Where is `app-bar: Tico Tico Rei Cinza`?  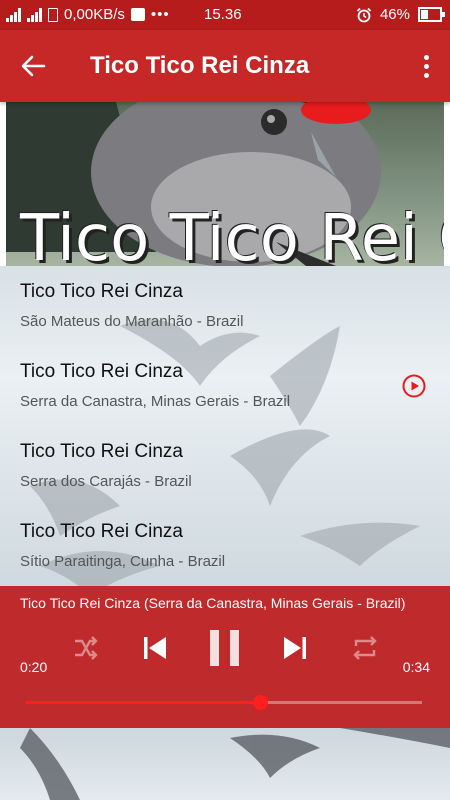 app-bar: Tico Tico Rei Cinza is located at coordinates (225, 66).